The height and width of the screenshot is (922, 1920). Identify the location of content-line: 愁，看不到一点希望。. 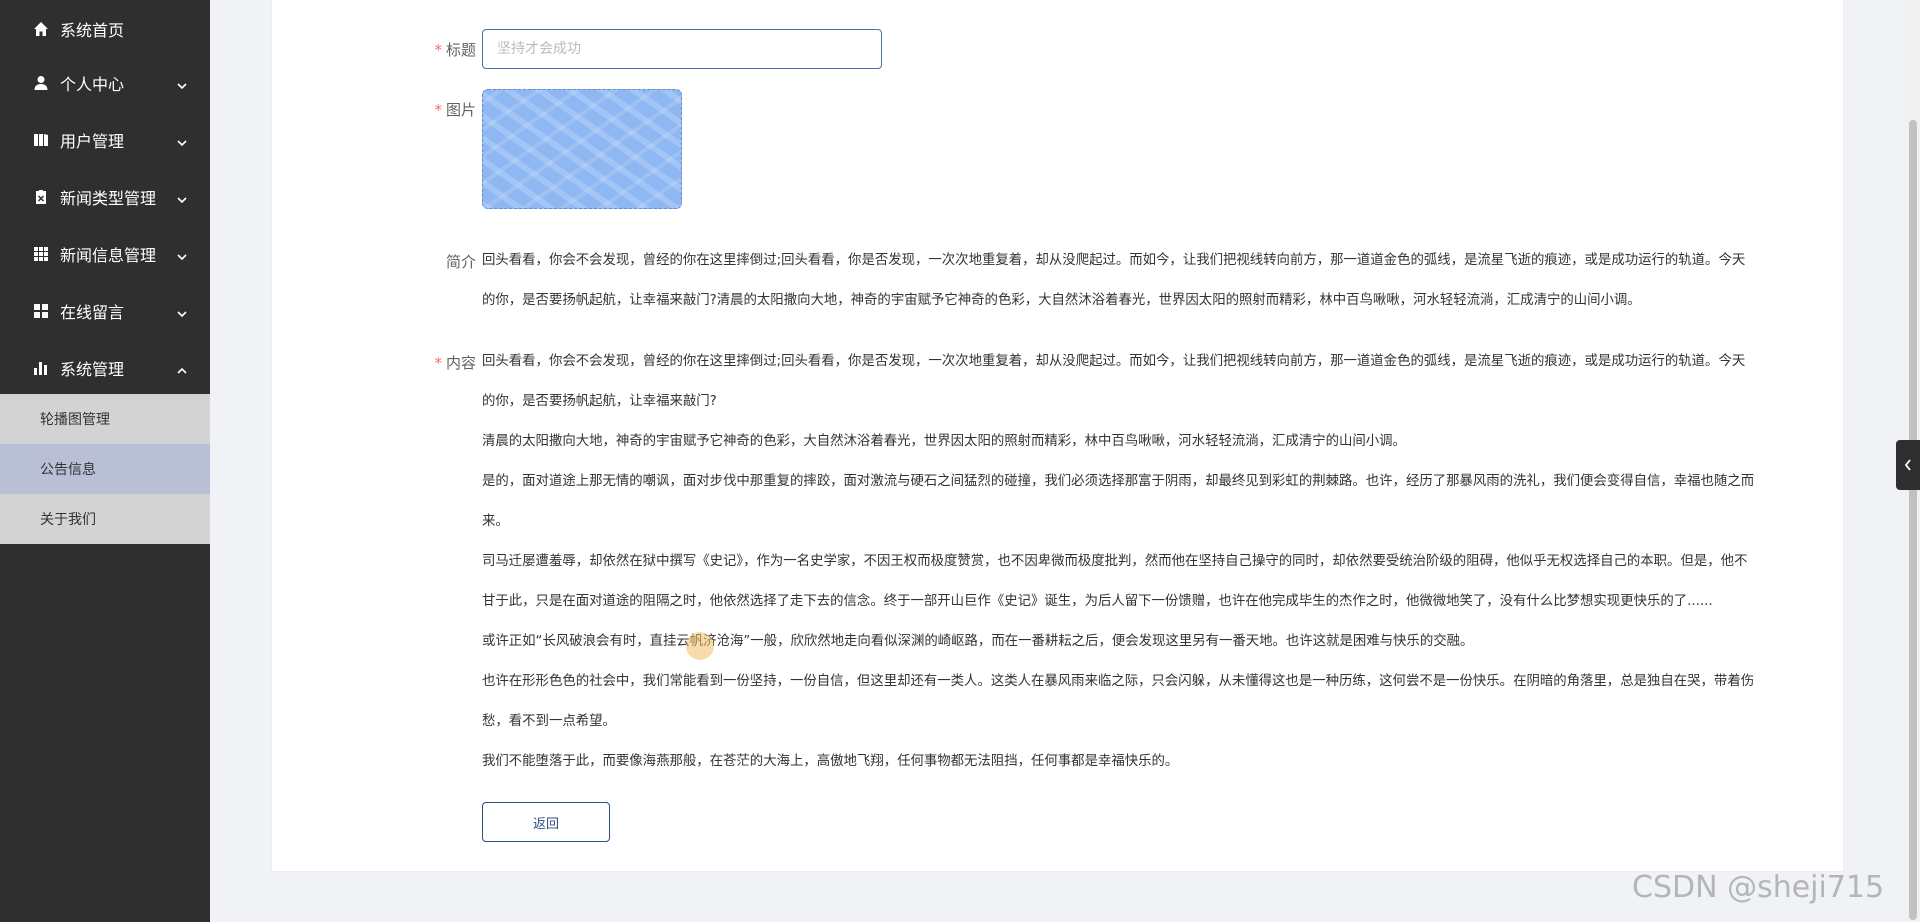
(549, 721).